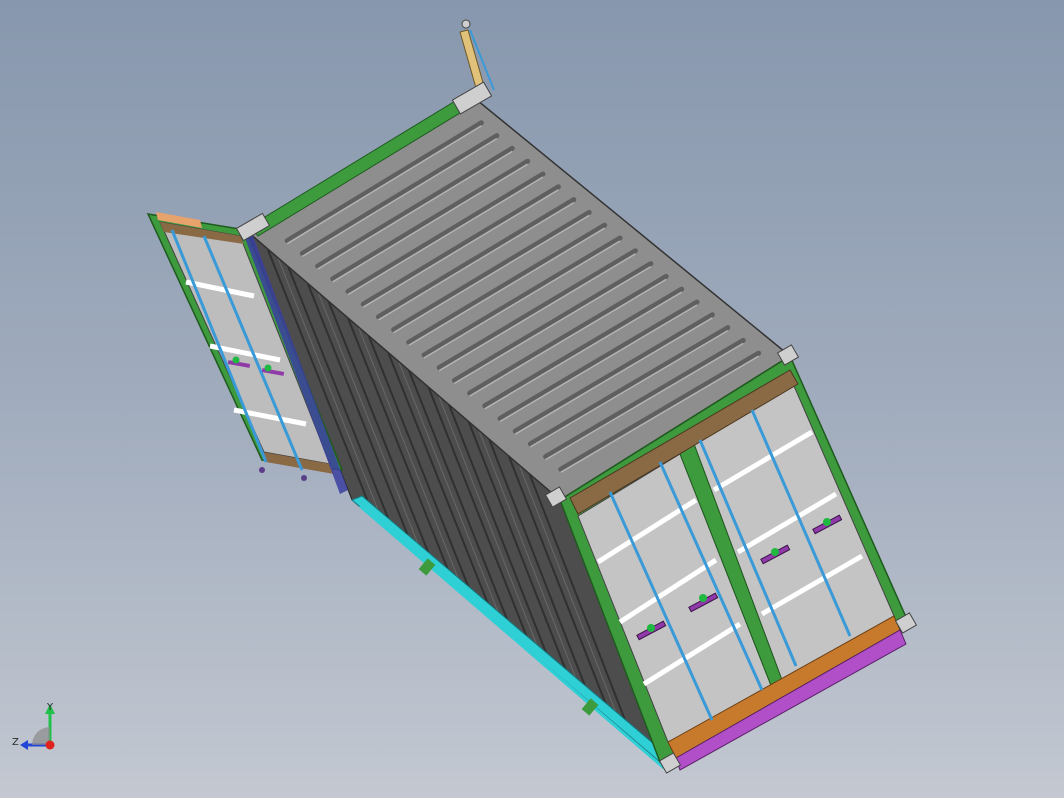  What do you see at coordinates (15, 742) in the screenshot?
I see `z-axis-label: Z` at bounding box center [15, 742].